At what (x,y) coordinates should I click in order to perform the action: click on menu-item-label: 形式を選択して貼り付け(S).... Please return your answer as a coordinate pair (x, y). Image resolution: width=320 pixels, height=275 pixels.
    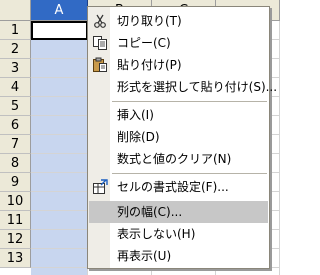
    Looking at the image, I should click on (197, 87).